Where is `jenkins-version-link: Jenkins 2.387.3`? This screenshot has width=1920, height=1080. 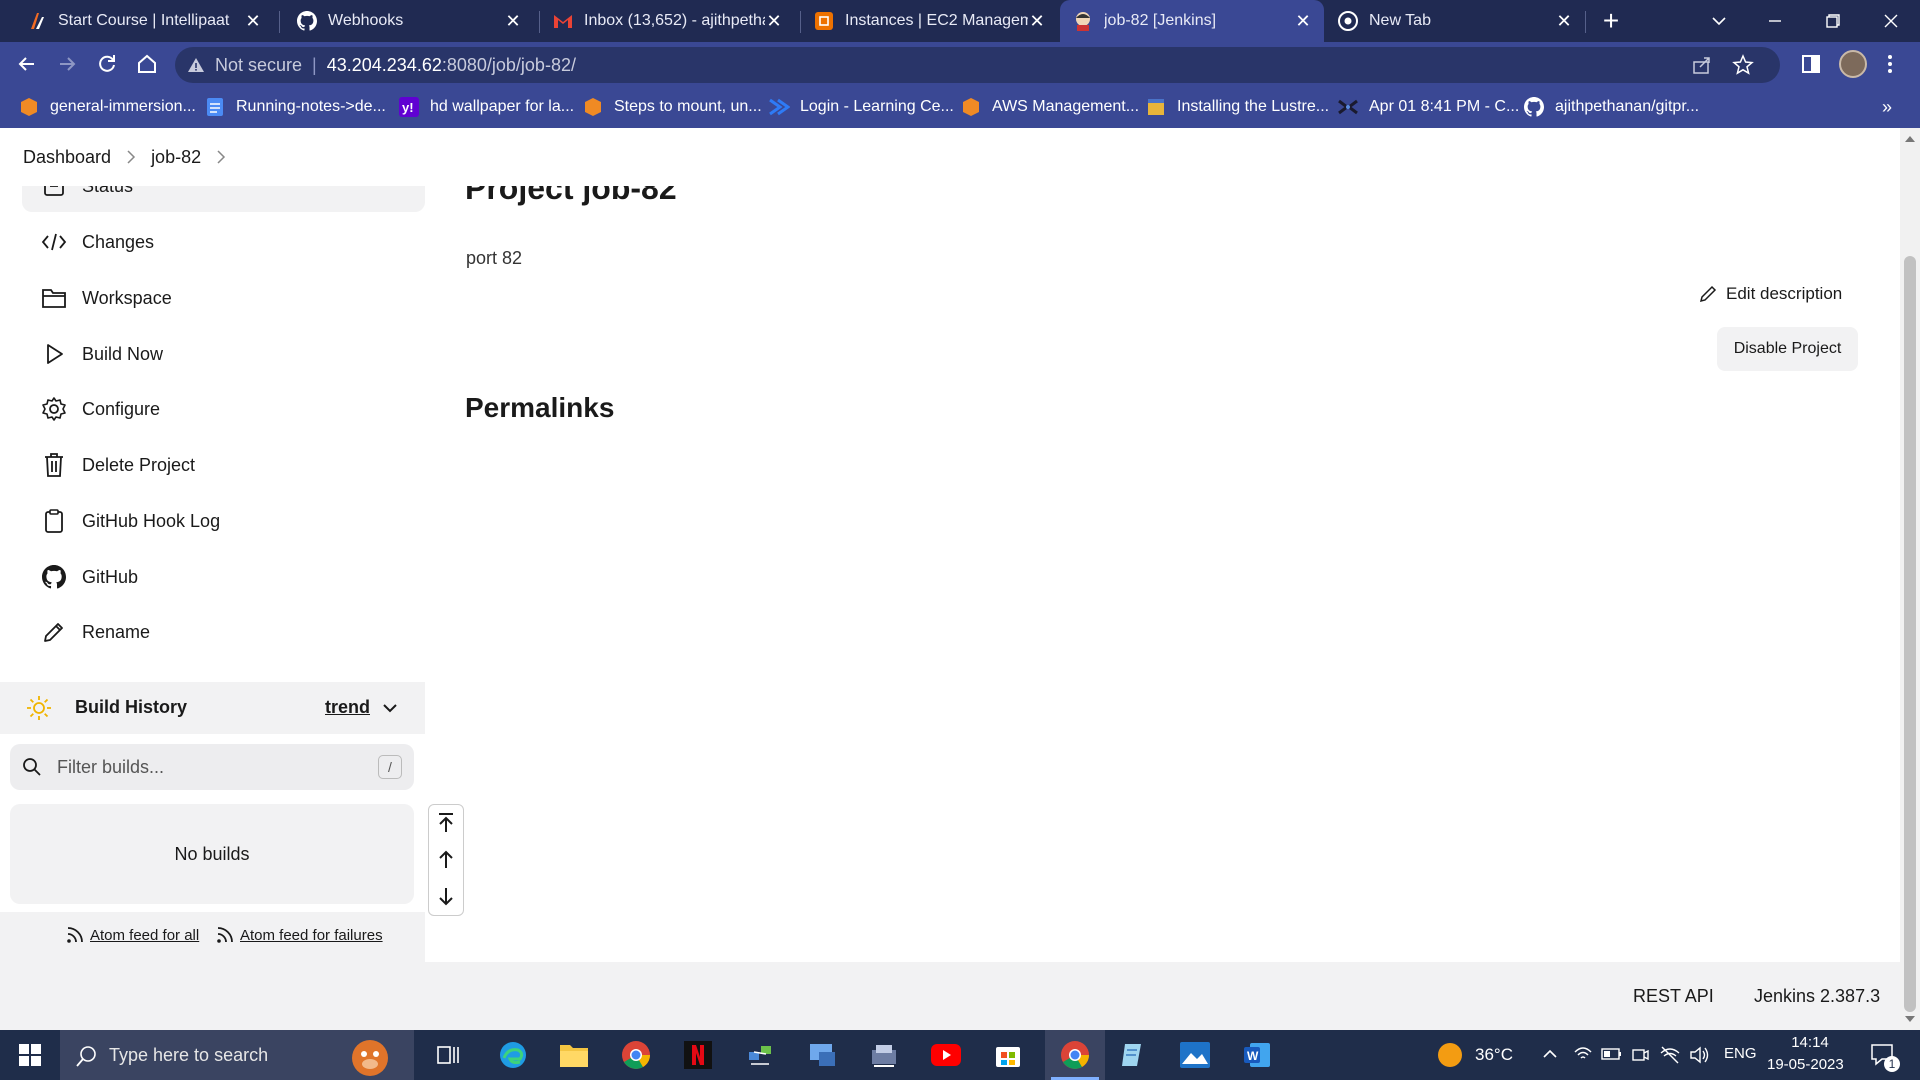 jenkins-version-link: Jenkins 2.387.3 is located at coordinates (1817, 996).